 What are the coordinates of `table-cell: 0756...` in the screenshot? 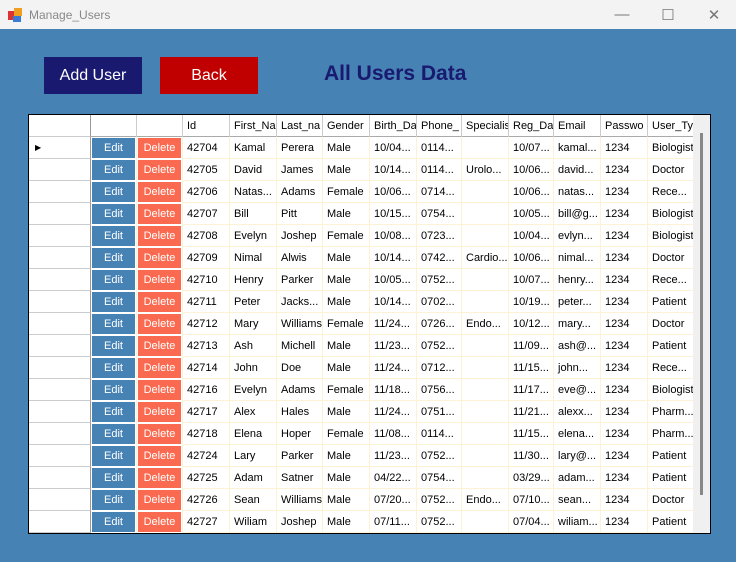 It's located at (439, 390).